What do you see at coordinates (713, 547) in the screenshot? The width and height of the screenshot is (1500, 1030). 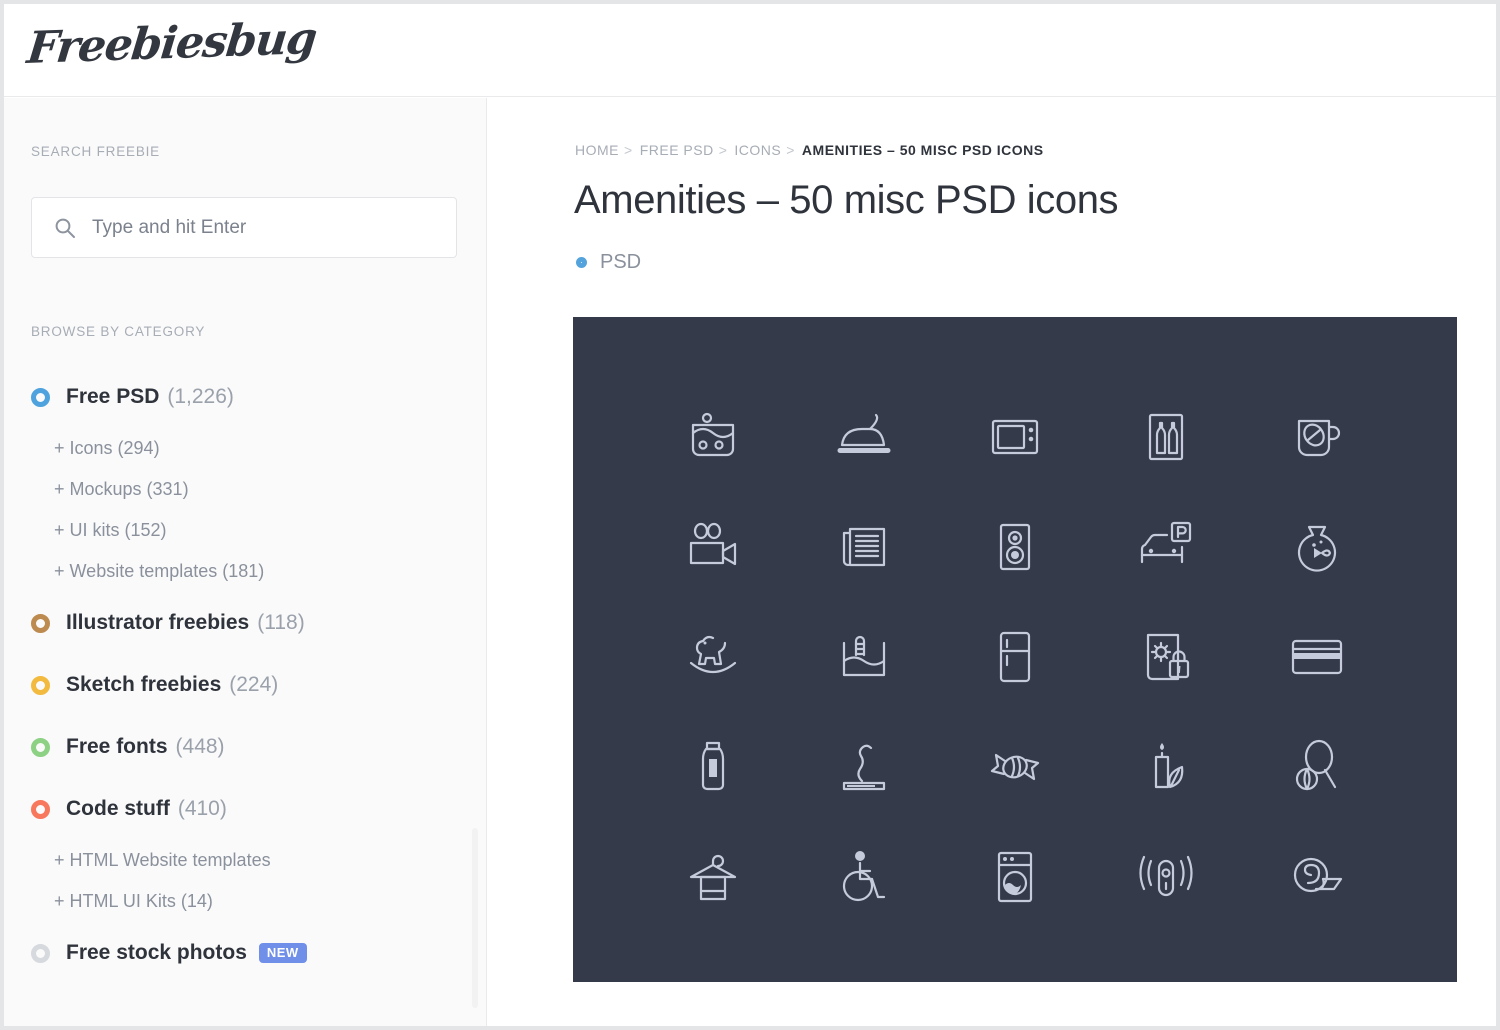 I see `video-camera-icon` at bounding box center [713, 547].